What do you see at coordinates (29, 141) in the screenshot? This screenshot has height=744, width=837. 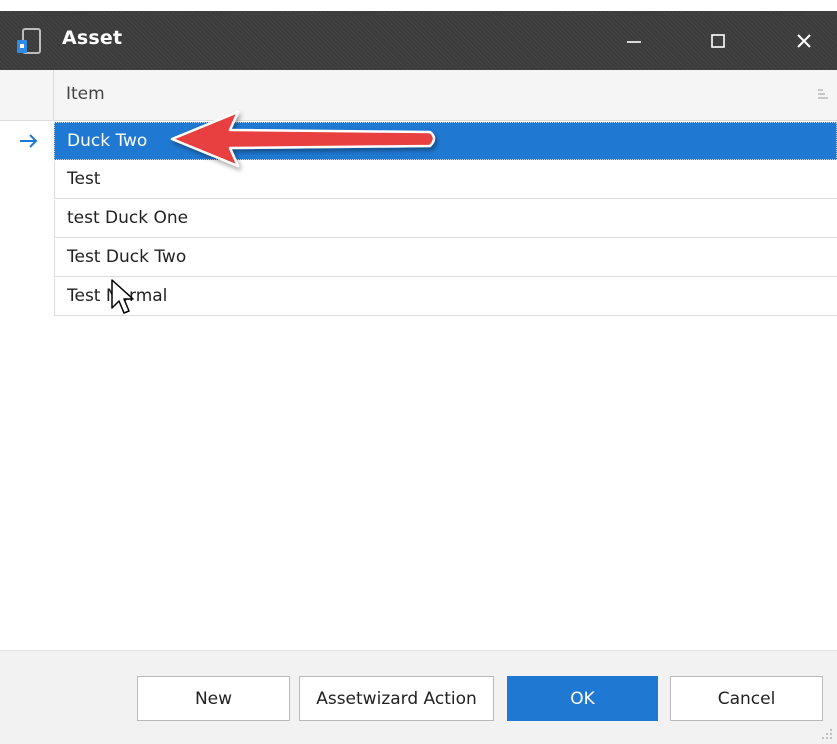 I see `current-row-arrow-icon` at bounding box center [29, 141].